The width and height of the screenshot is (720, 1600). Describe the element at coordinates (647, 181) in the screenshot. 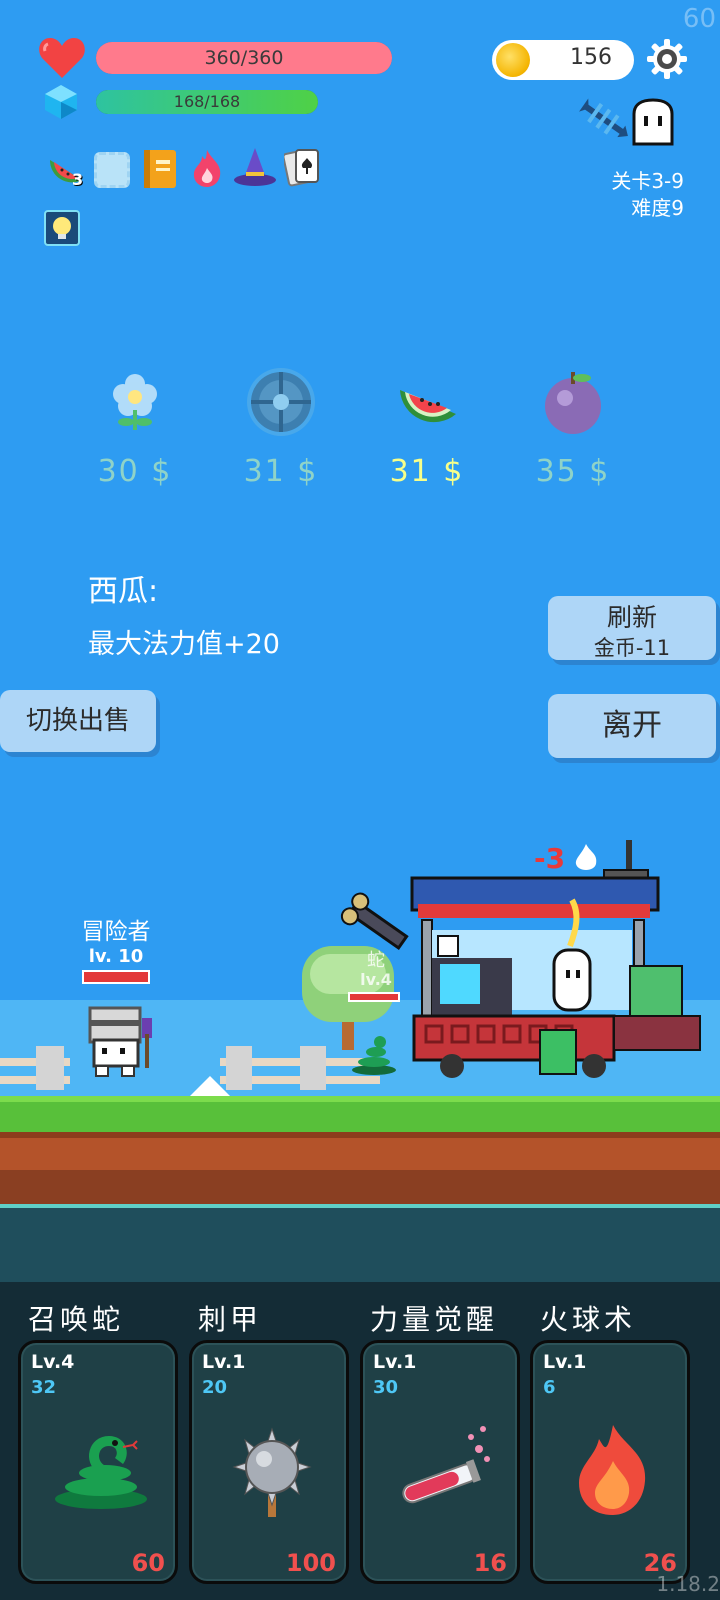

I see `stage-label: 关卡3-9` at that location.